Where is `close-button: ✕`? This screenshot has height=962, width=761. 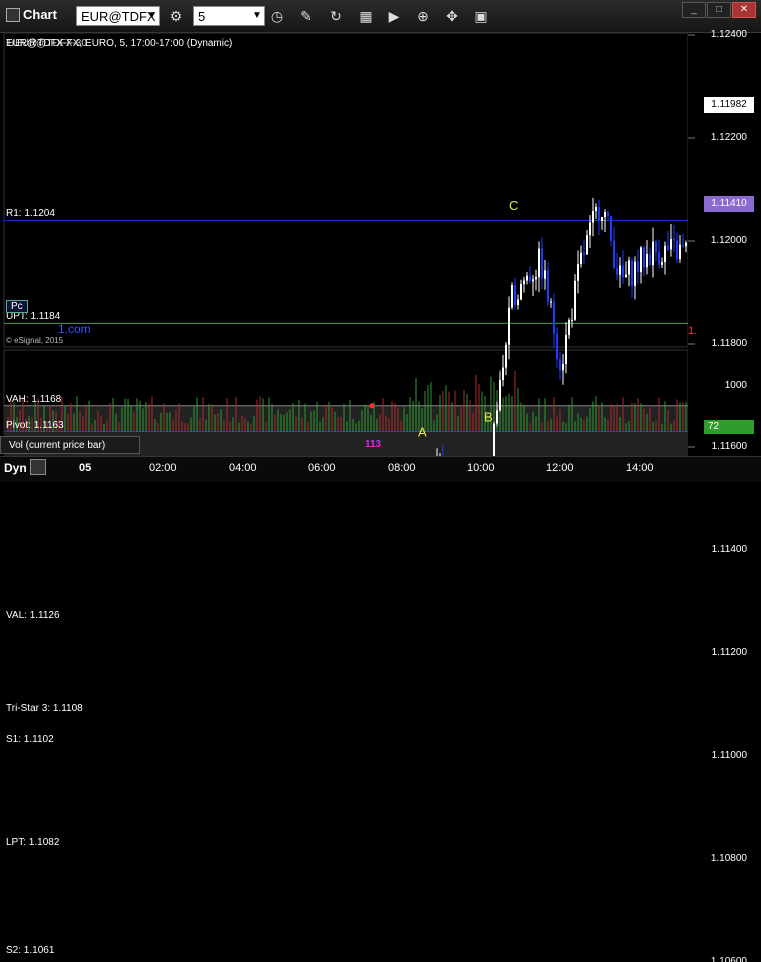 close-button: ✕ is located at coordinates (744, 10).